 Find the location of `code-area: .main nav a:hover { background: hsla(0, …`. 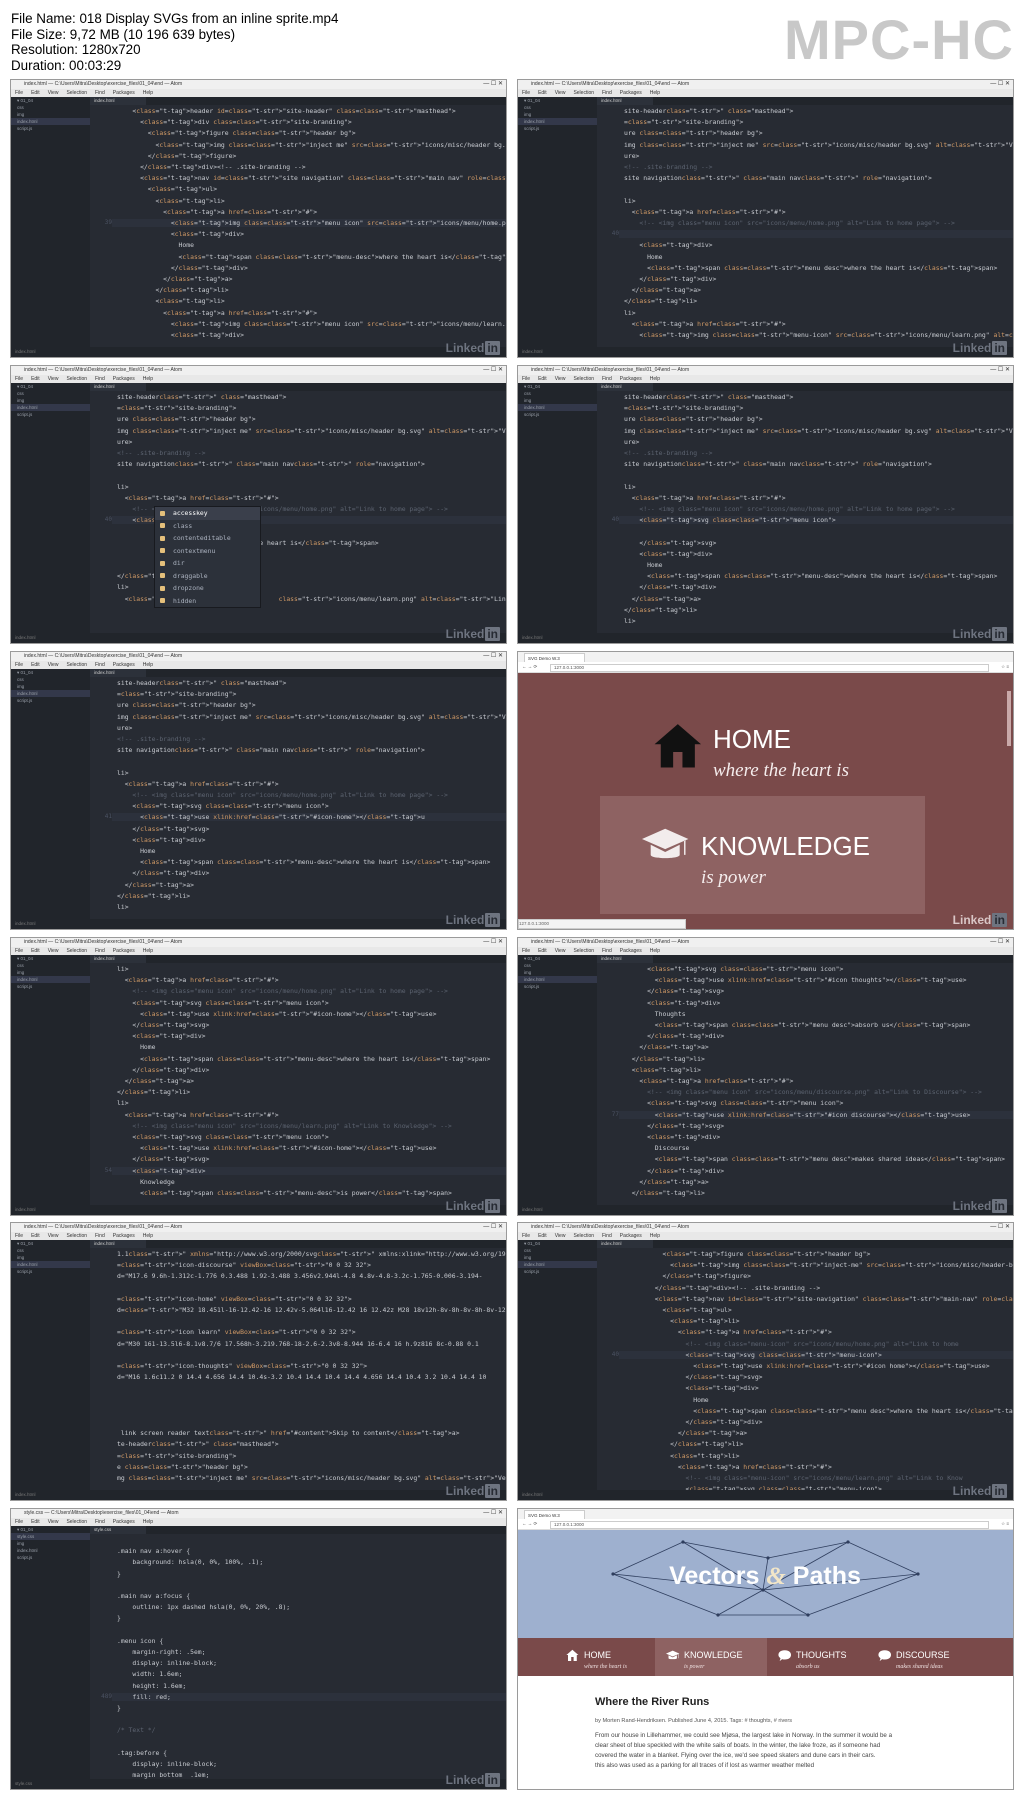

code-area: .main nav a:hover { background: hsla(0, … is located at coordinates (298, 1656).